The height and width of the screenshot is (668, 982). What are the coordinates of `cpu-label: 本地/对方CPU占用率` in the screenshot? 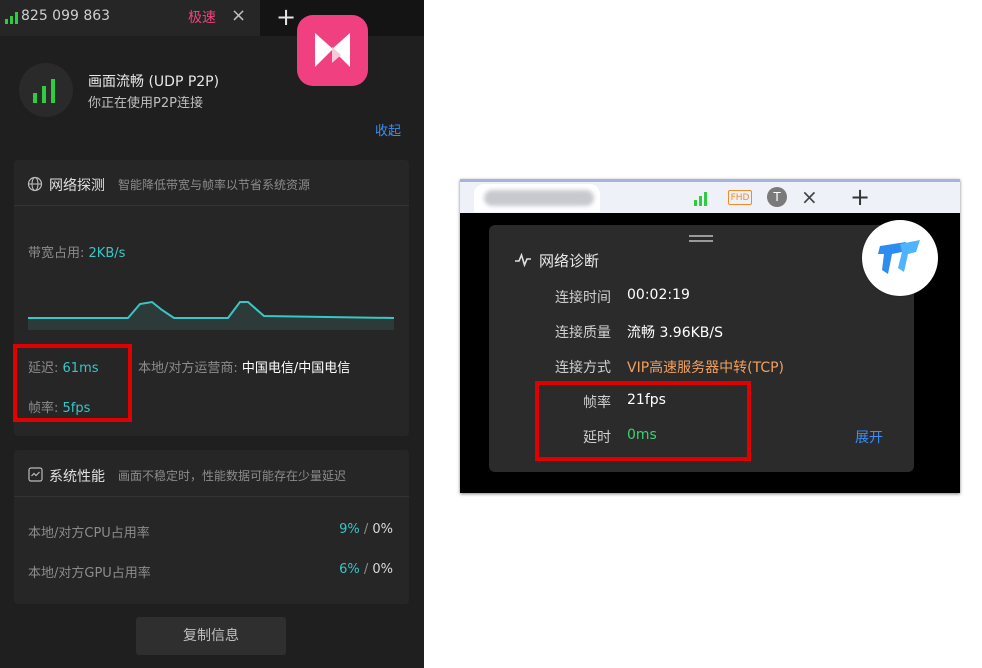 It's located at (89, 533).